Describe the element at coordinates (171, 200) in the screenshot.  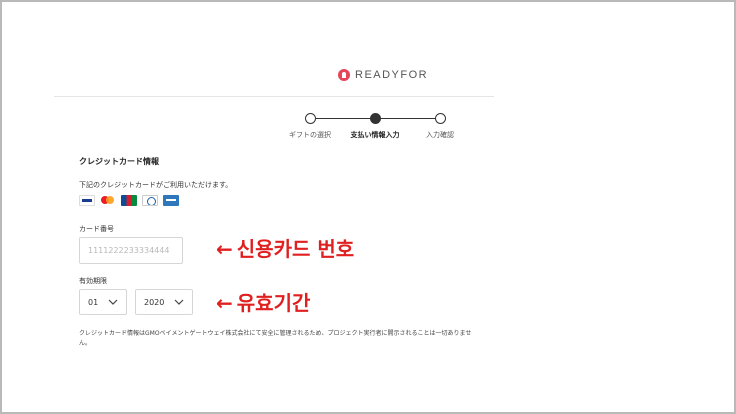
I see `amex-icon` at that location.